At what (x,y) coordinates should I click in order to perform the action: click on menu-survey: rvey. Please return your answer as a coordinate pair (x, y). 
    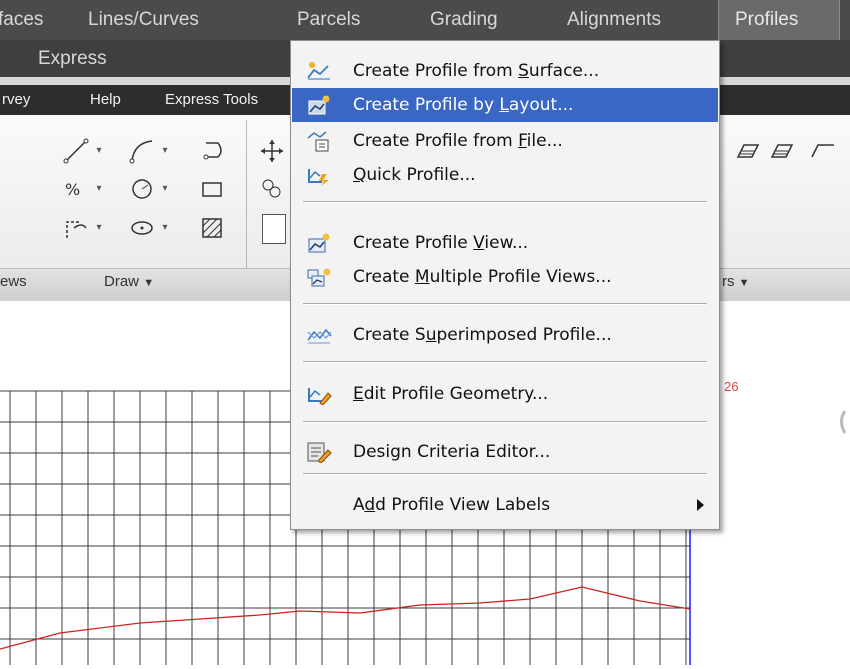
    Looking at the image, I should click on (16, 100).